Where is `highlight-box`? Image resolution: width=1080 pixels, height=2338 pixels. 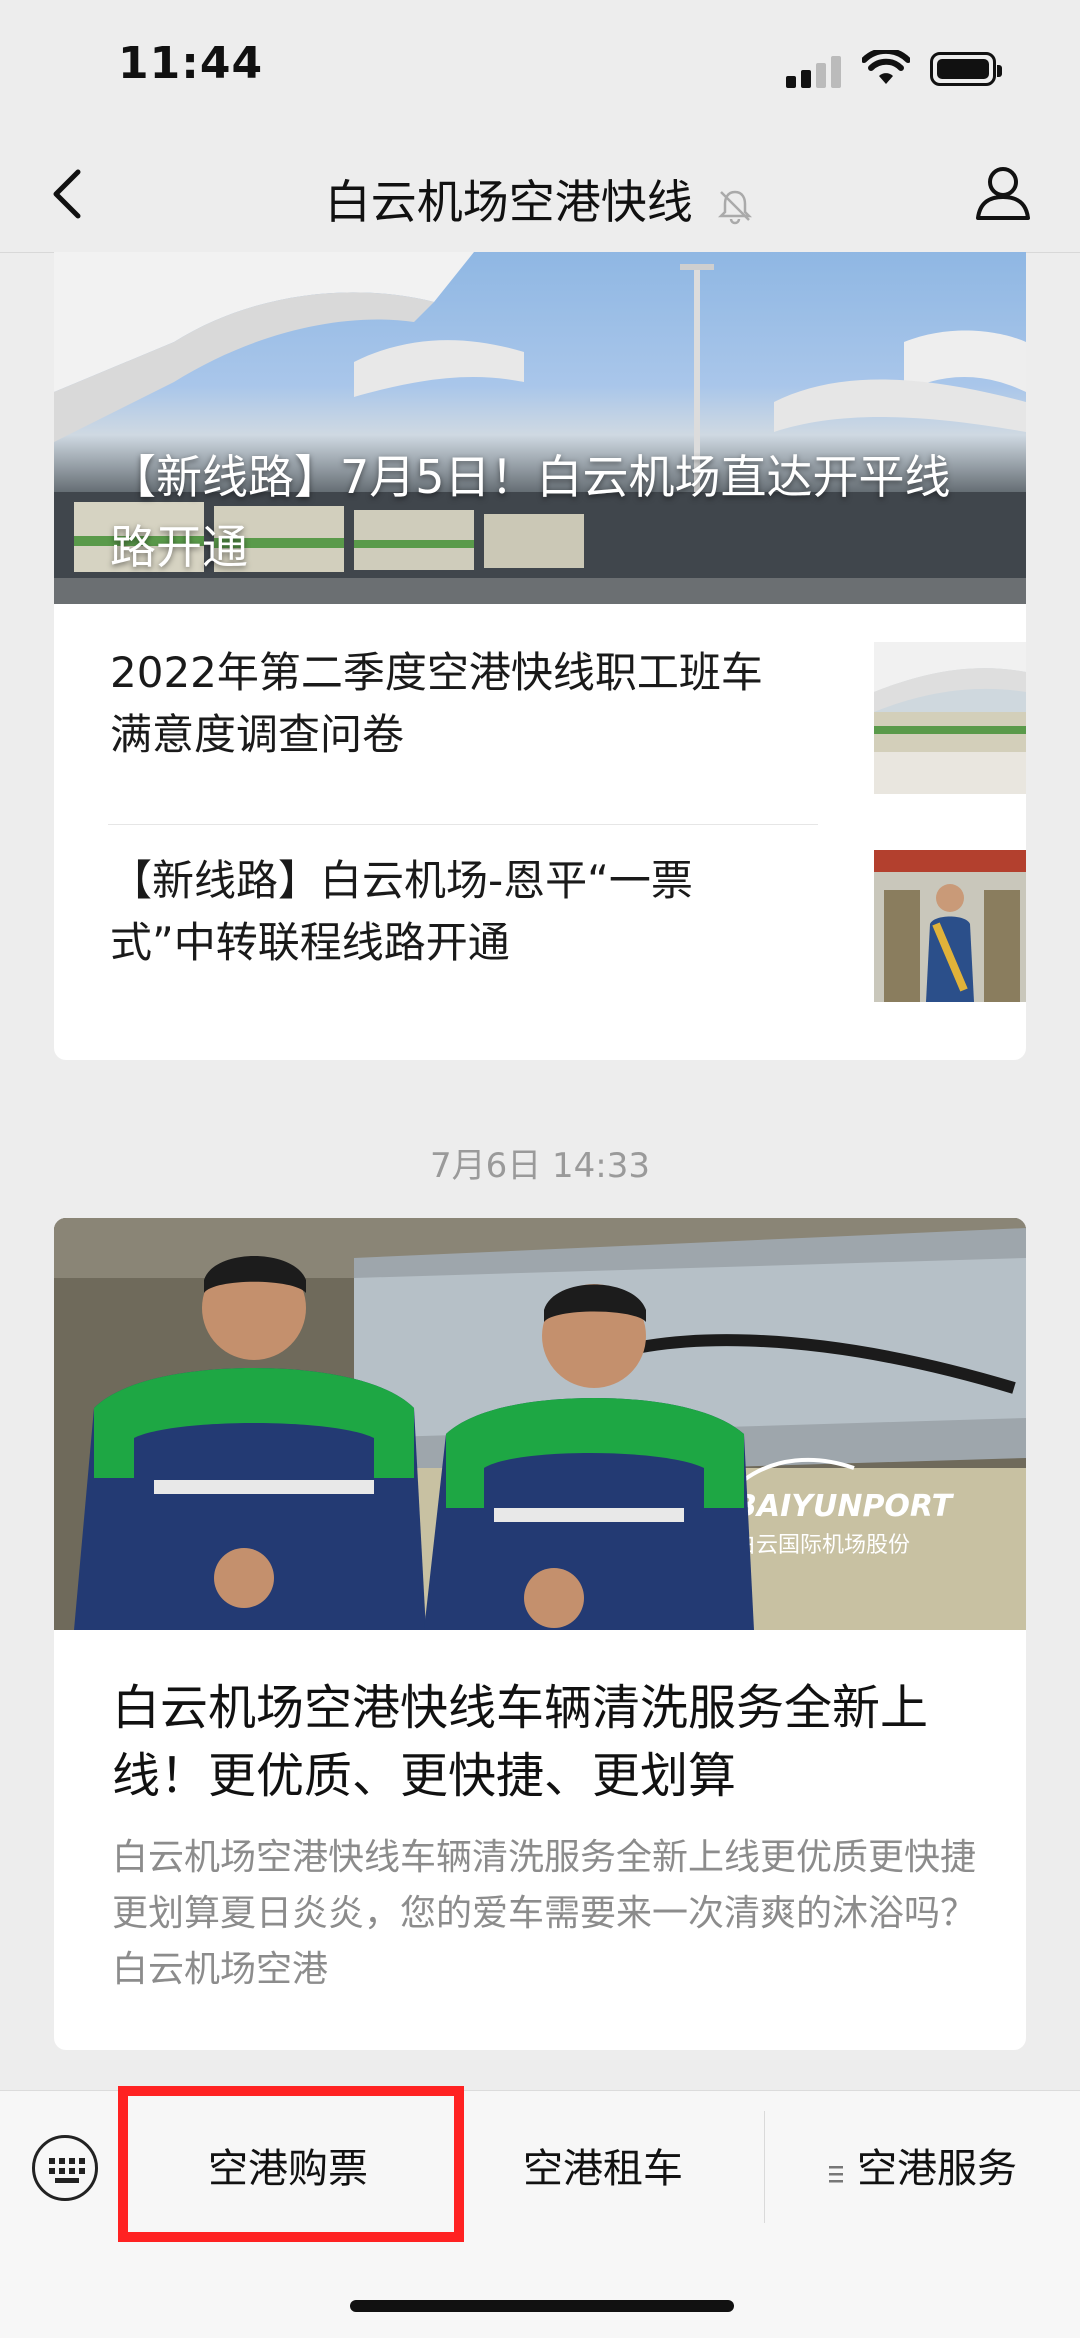
highlight-box is located at coordinates (291, 2164).